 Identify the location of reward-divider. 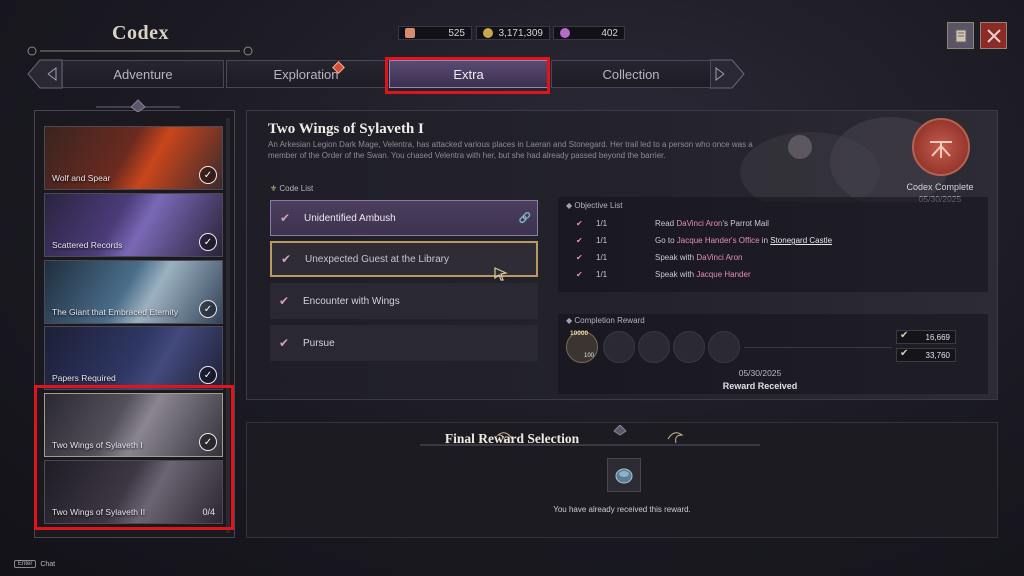
(818, 347).